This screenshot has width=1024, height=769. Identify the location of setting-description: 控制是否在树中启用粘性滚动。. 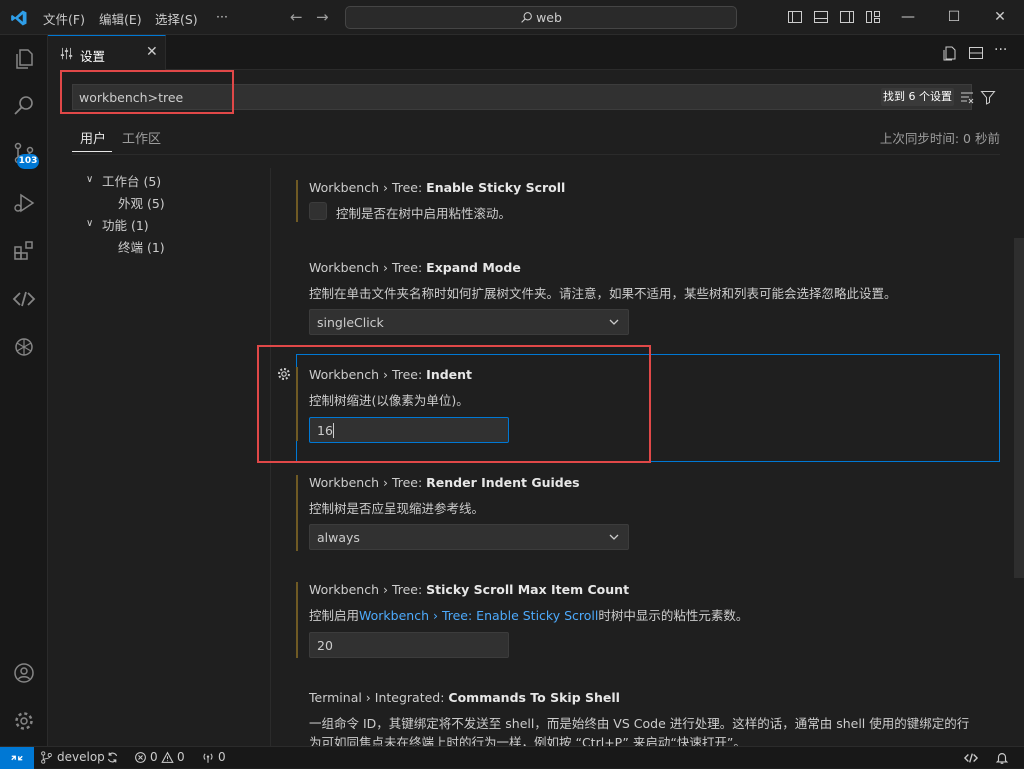
(424, 213).